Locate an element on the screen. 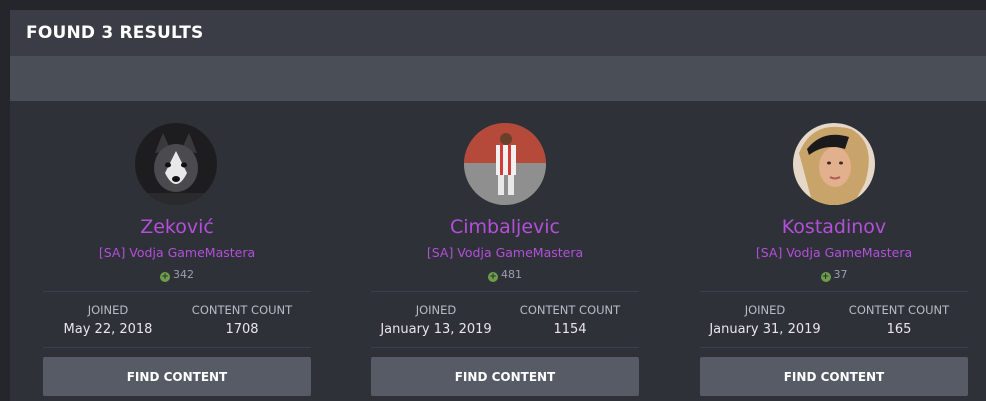 This screenshot has width=986, height=401. results-subbar is located at coordinates (498, 78).